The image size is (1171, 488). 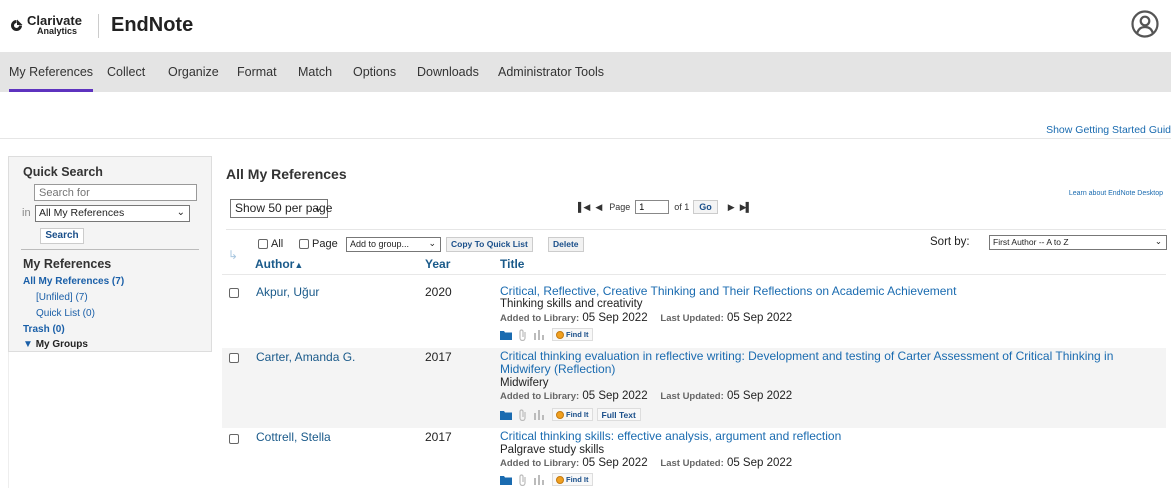 I want to click on search-scope-value: All My References, so click(x=82, y=213).